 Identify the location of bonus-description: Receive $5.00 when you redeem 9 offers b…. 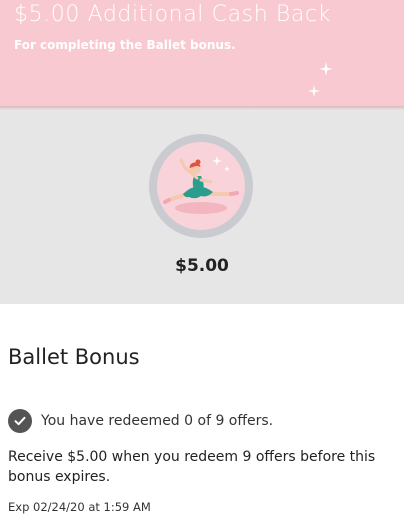
(192, 467).